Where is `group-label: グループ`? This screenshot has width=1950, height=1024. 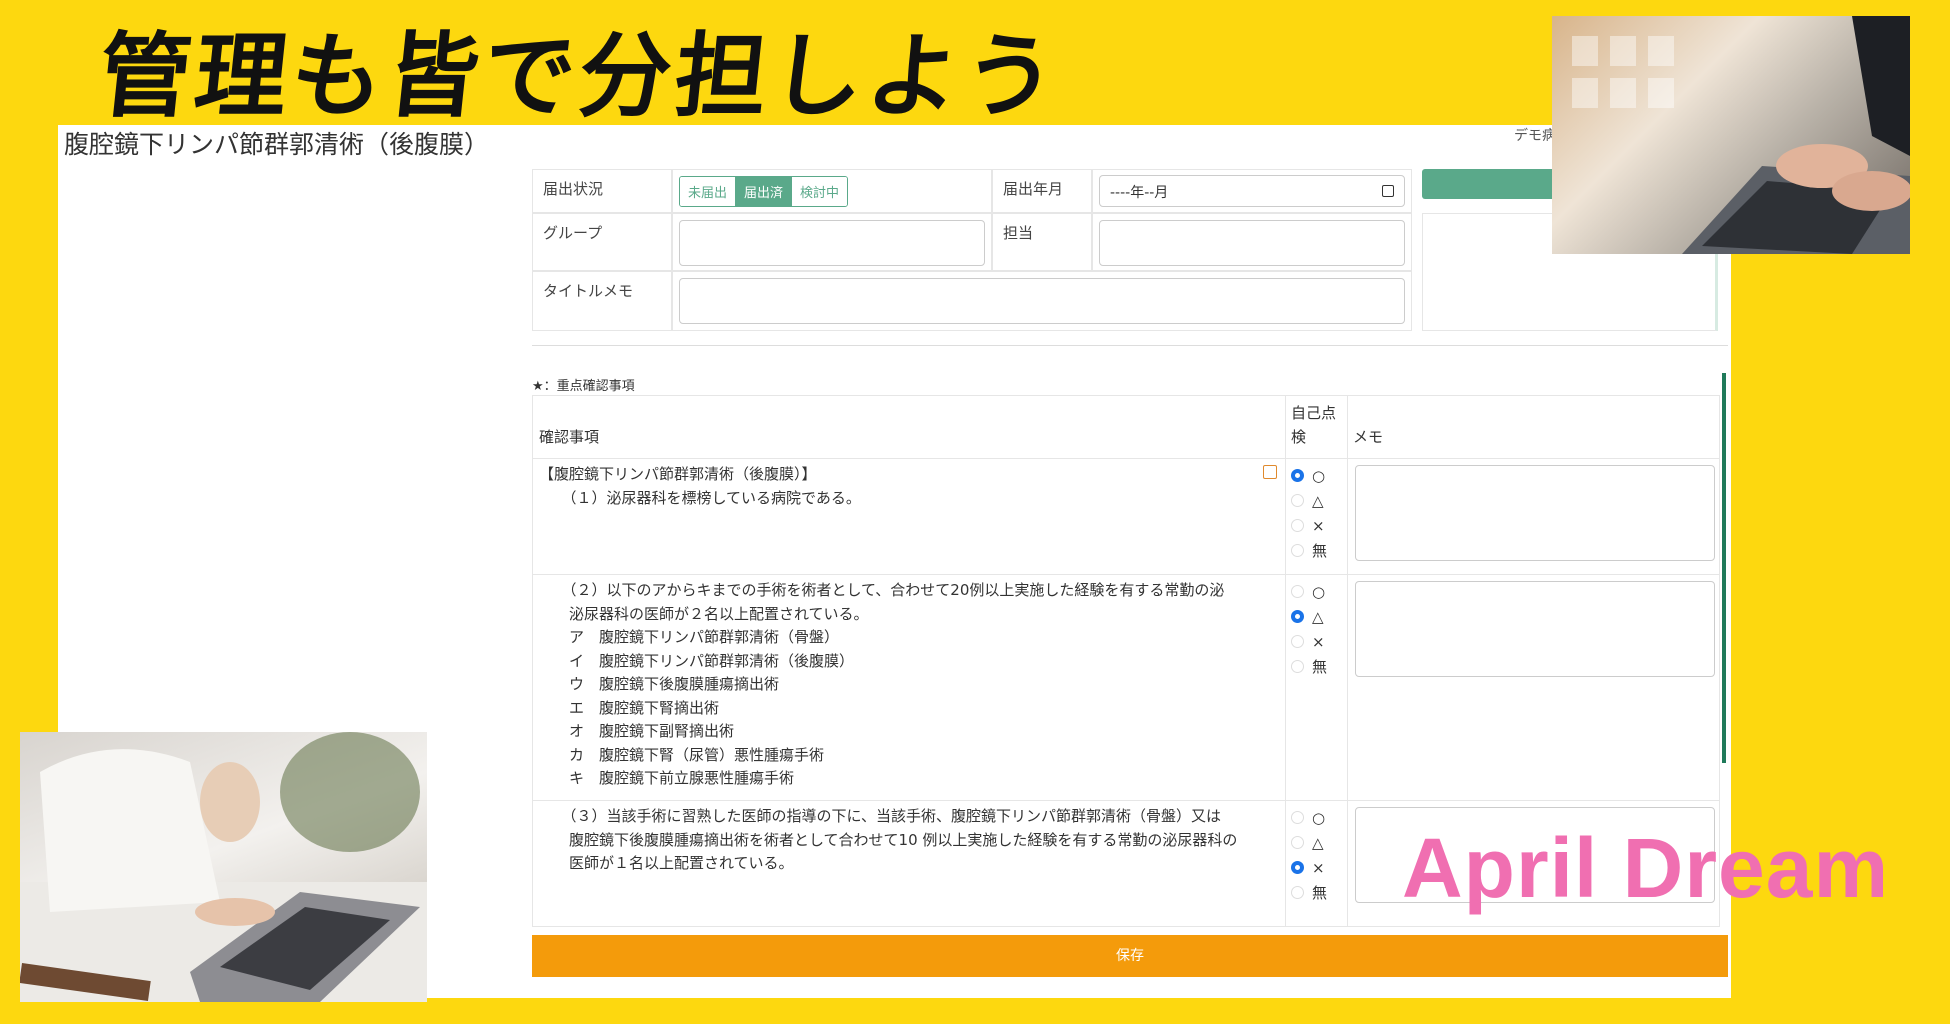 group-label: グループ is located at coordinates (602, 242).